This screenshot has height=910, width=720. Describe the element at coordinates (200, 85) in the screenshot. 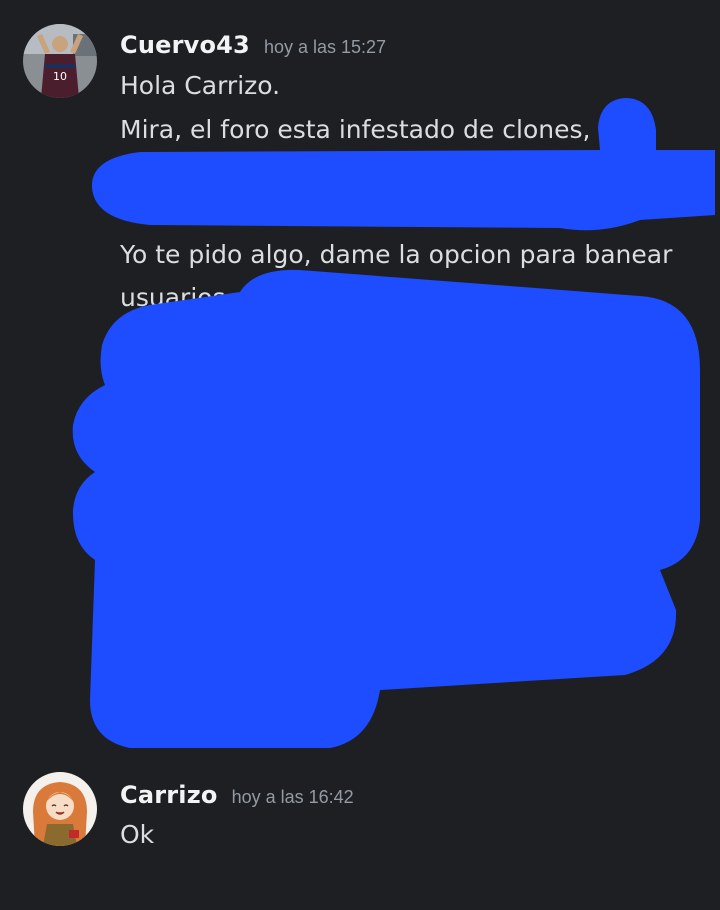

I see `message-line: Hola Carrizo.` at that location.